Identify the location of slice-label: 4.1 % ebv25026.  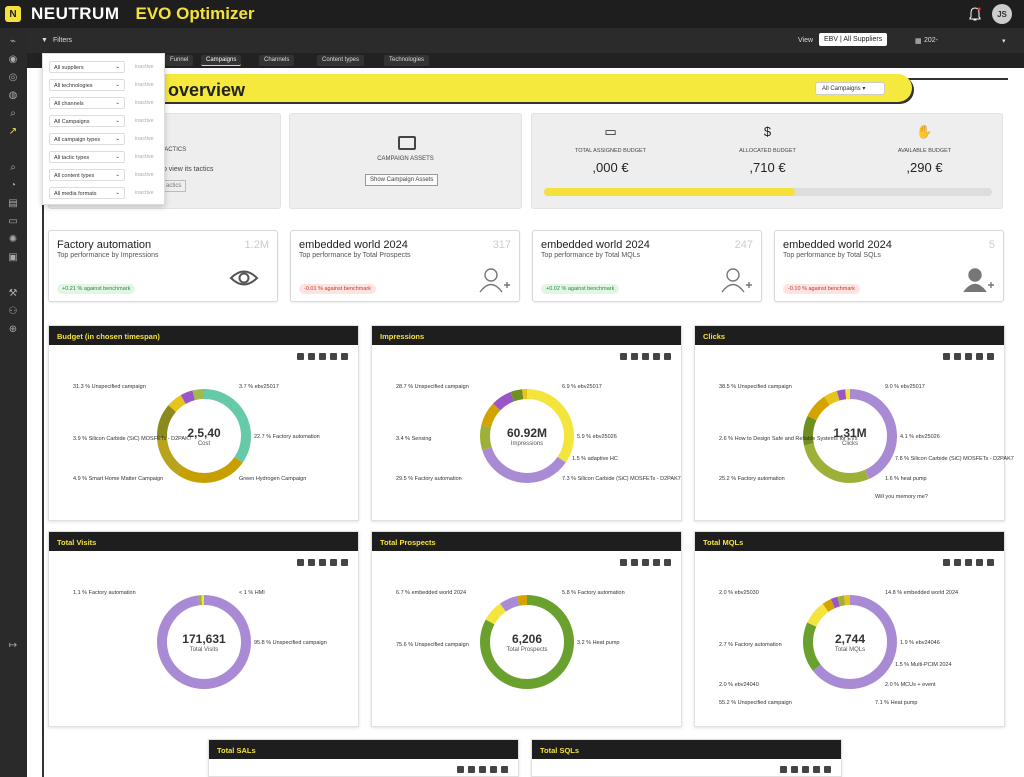
(920, 437).